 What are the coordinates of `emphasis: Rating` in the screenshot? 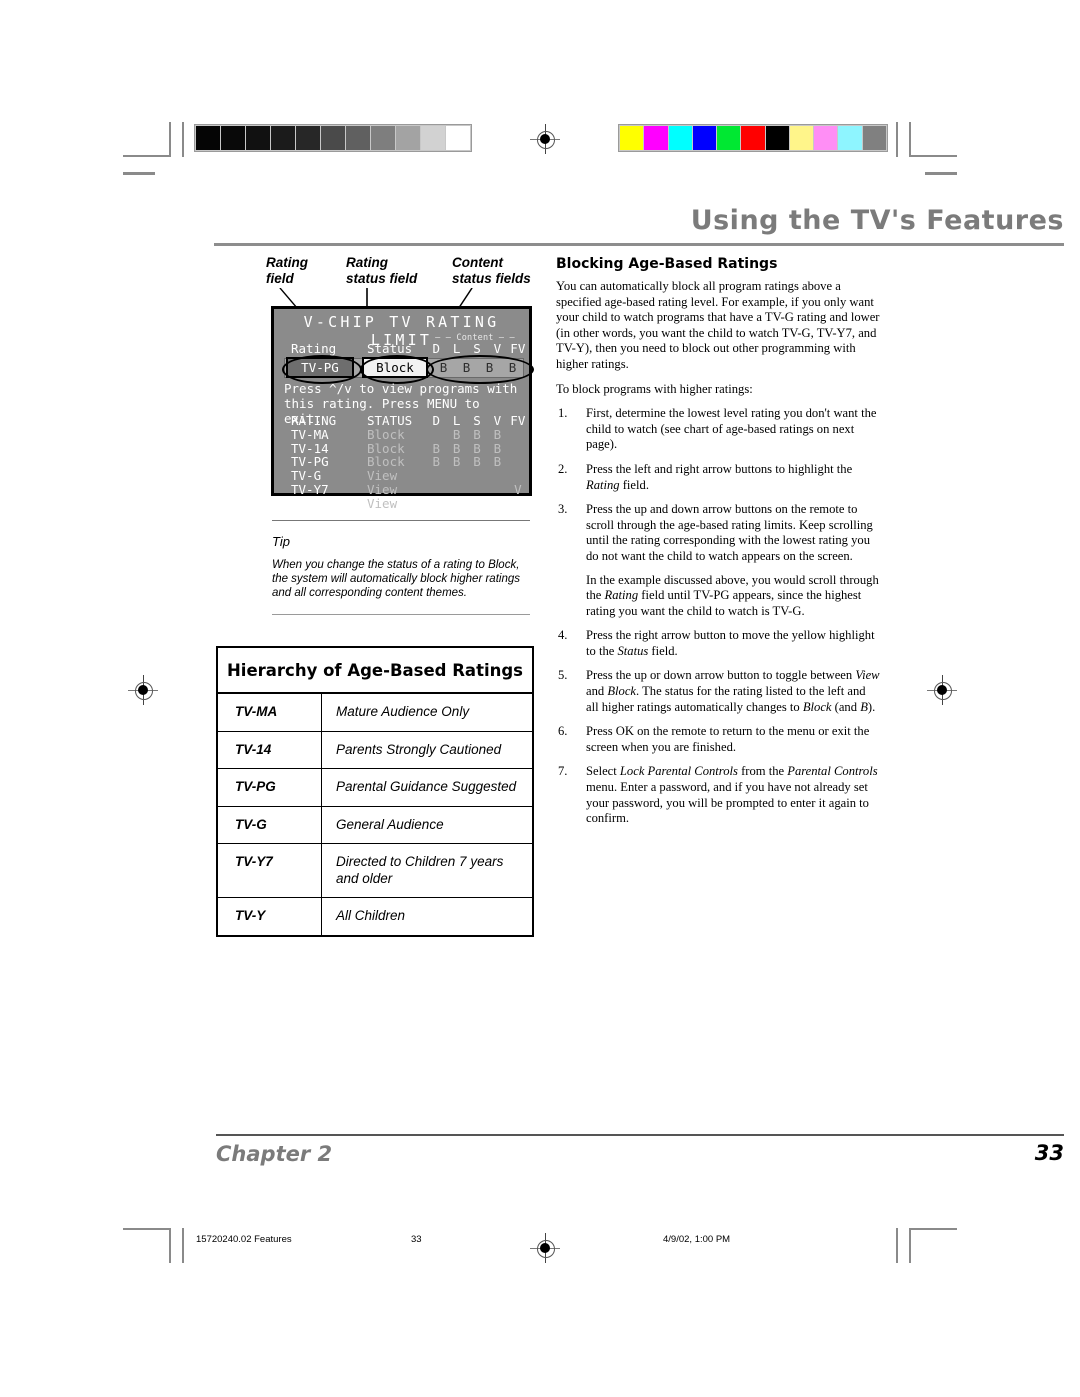 It's located at (621, 595).